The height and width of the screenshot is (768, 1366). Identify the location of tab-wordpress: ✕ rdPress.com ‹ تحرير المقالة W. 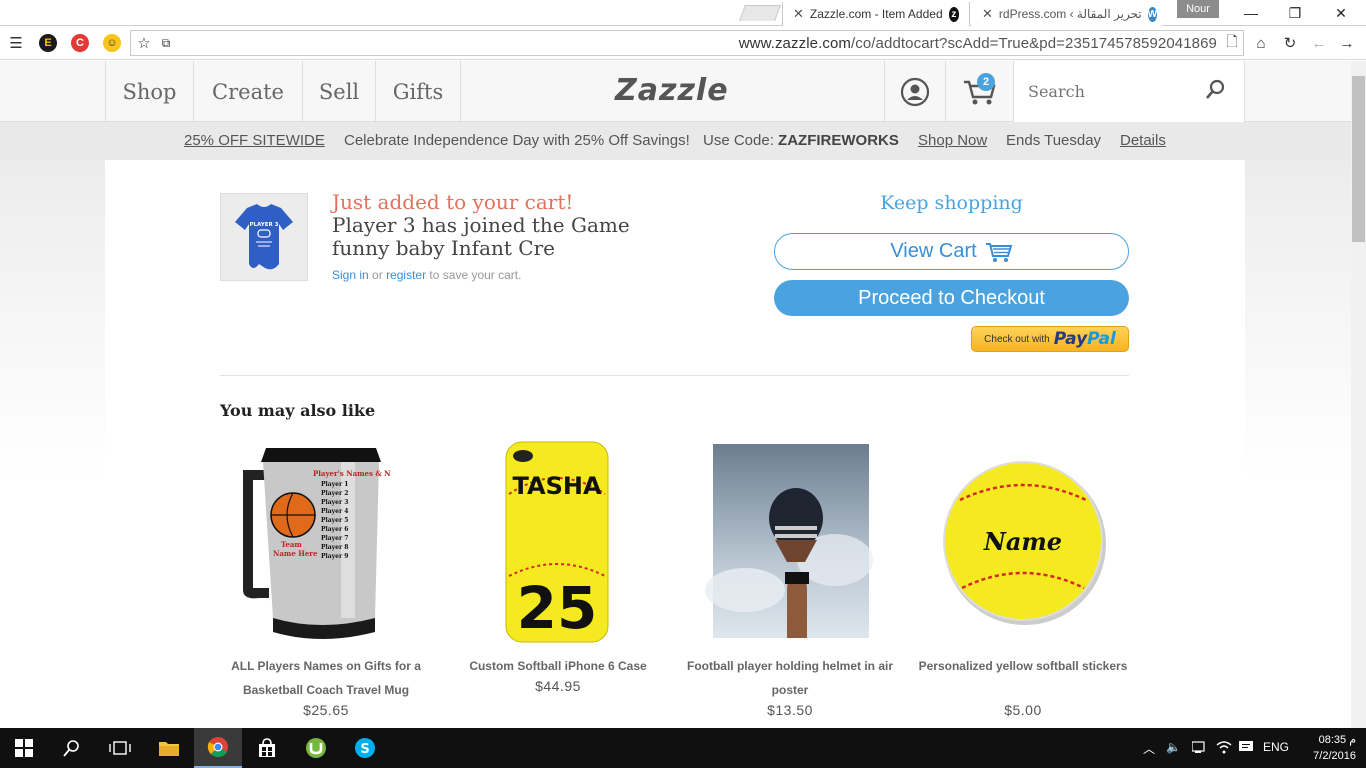
(1067, 14).